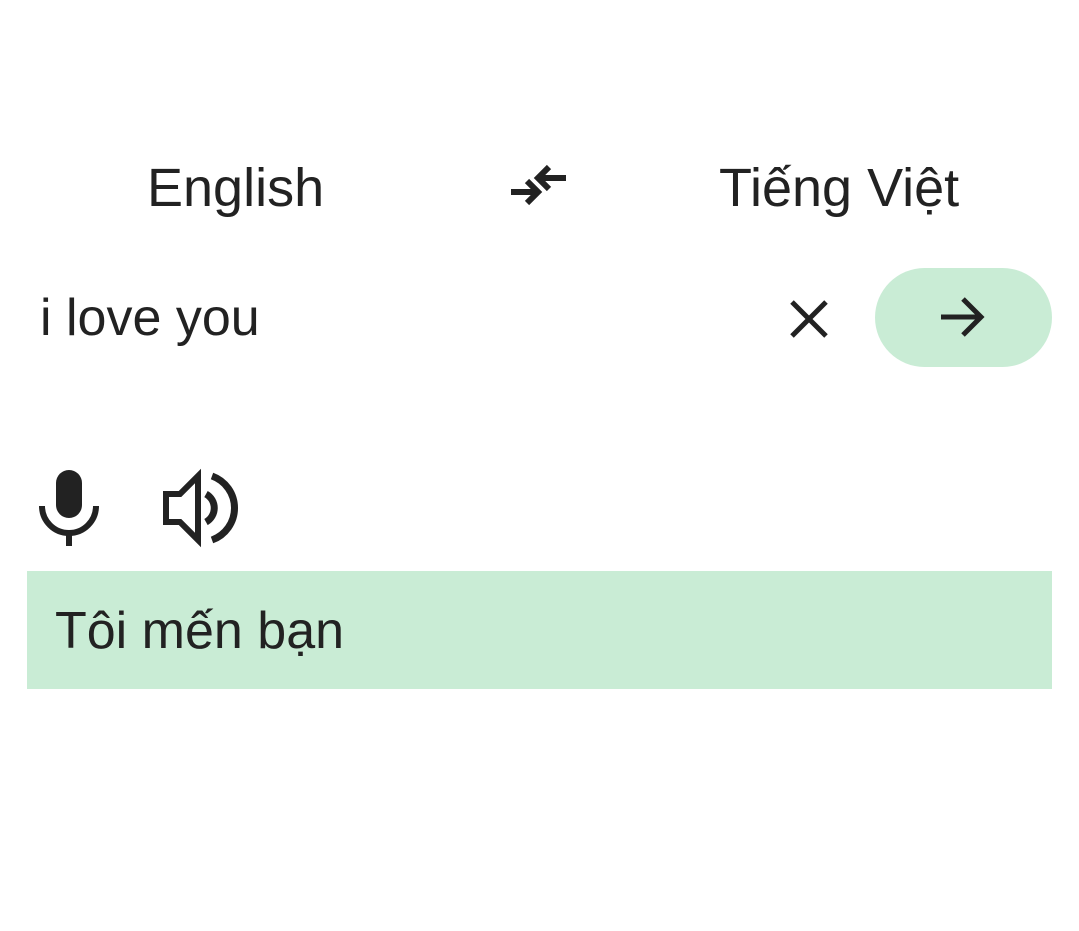 Image resolution: width=1079 pixels, height=931 pixels. What do you see at coordinates (539, 630) in the screenshot?
I see `translation-result: Tôi mến bạn` at bounding box center [539, 630].